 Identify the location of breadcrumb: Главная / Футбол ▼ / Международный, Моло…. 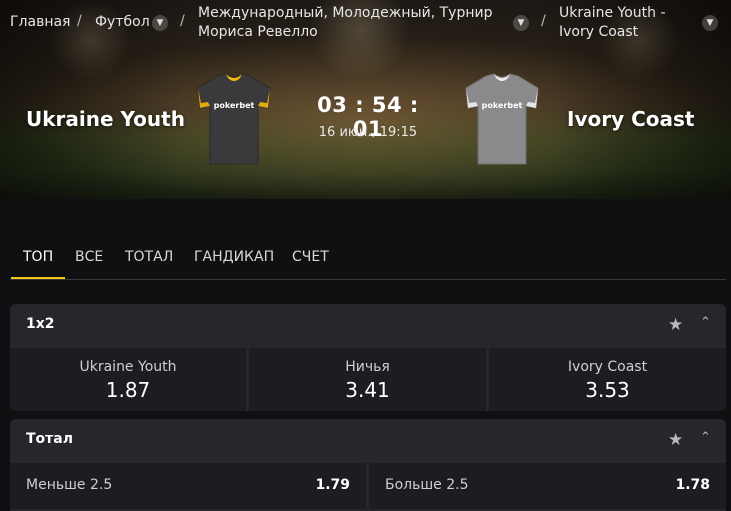
(365, 25).